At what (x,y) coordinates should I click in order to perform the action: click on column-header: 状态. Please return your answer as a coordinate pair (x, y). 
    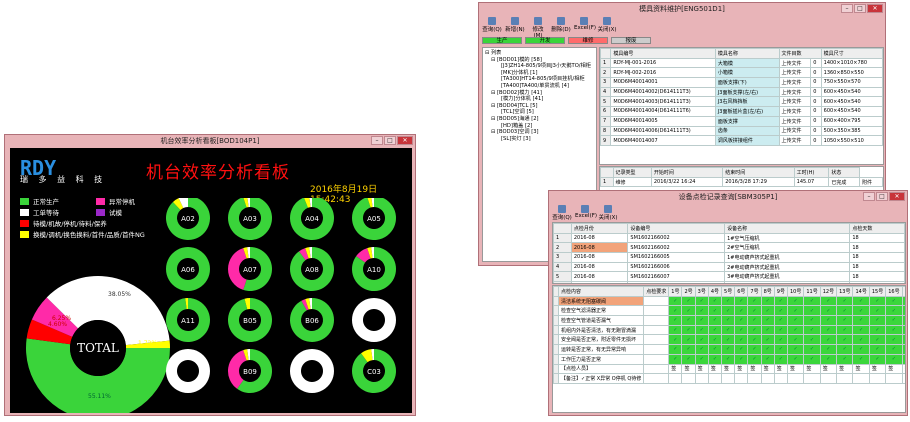
    Looking at the image, I should click on (844, 172).